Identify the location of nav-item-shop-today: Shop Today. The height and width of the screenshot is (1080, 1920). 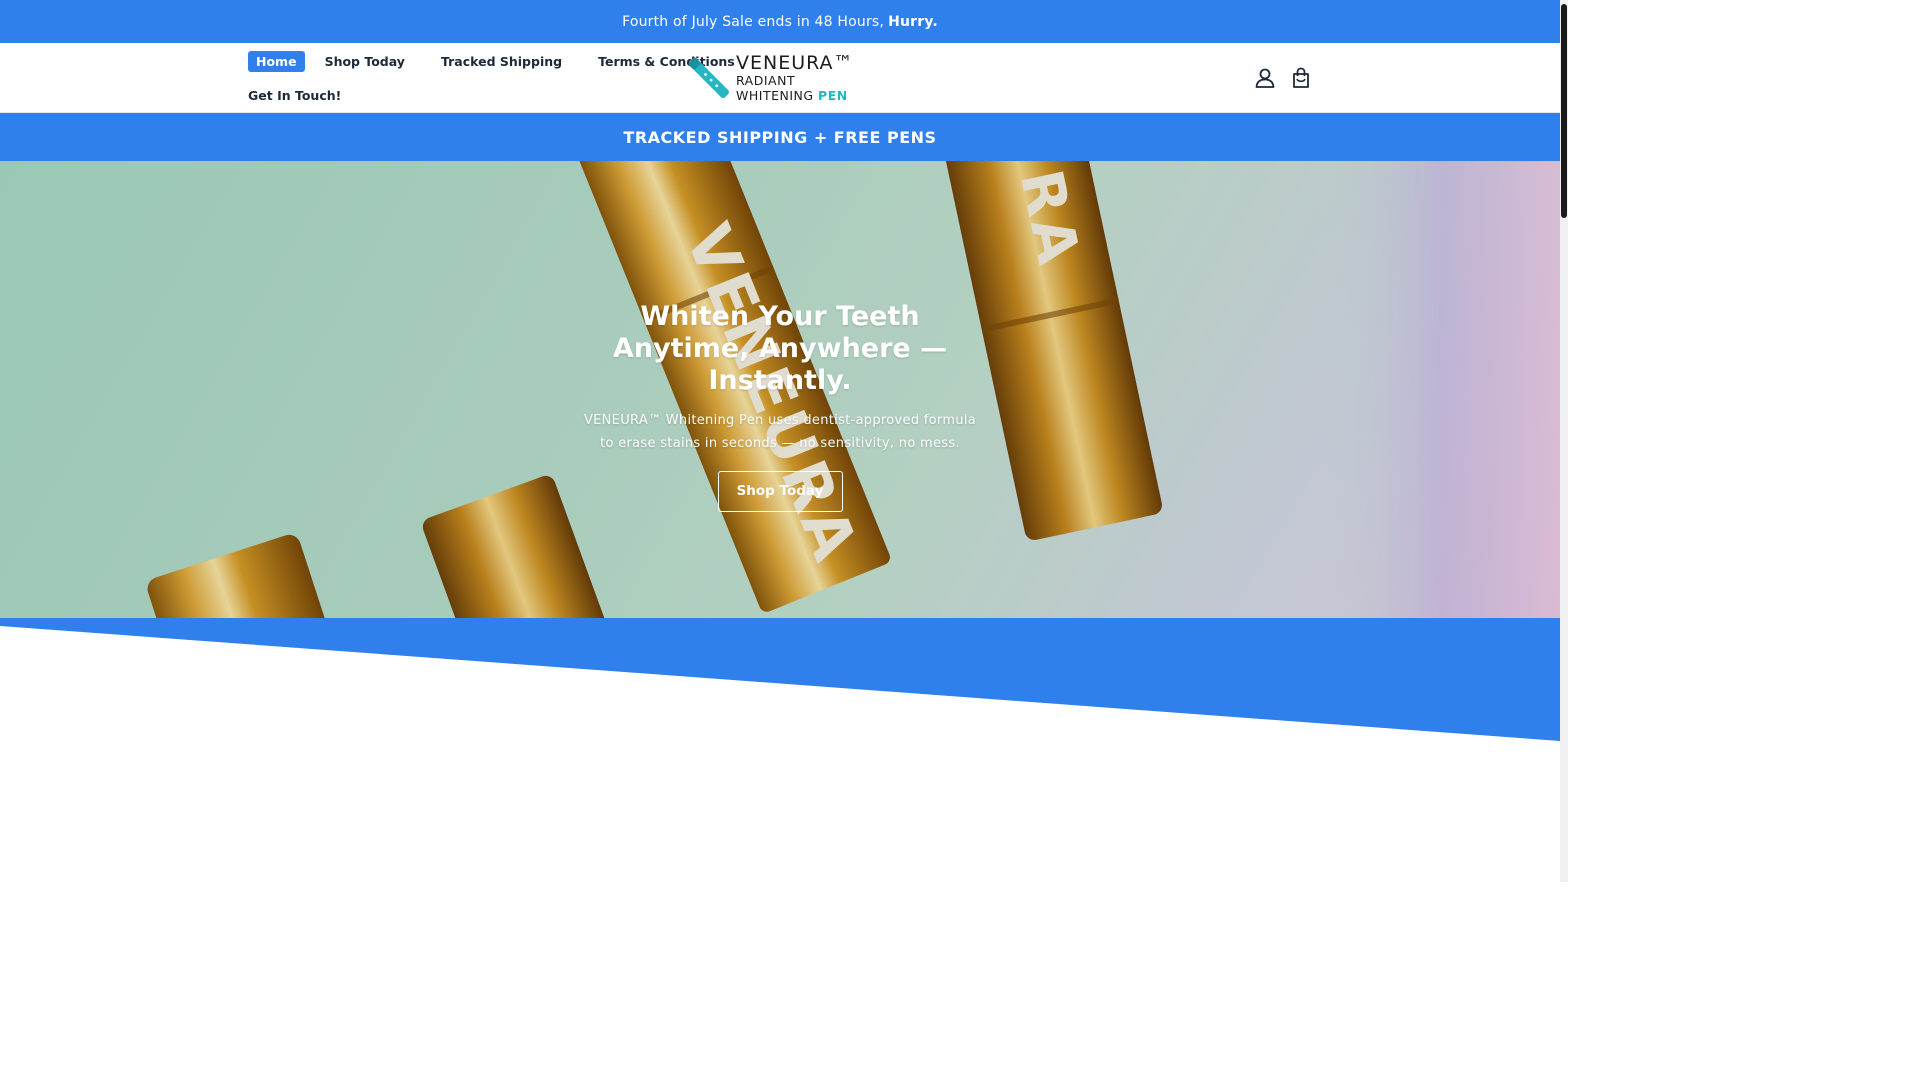
(365, 61).